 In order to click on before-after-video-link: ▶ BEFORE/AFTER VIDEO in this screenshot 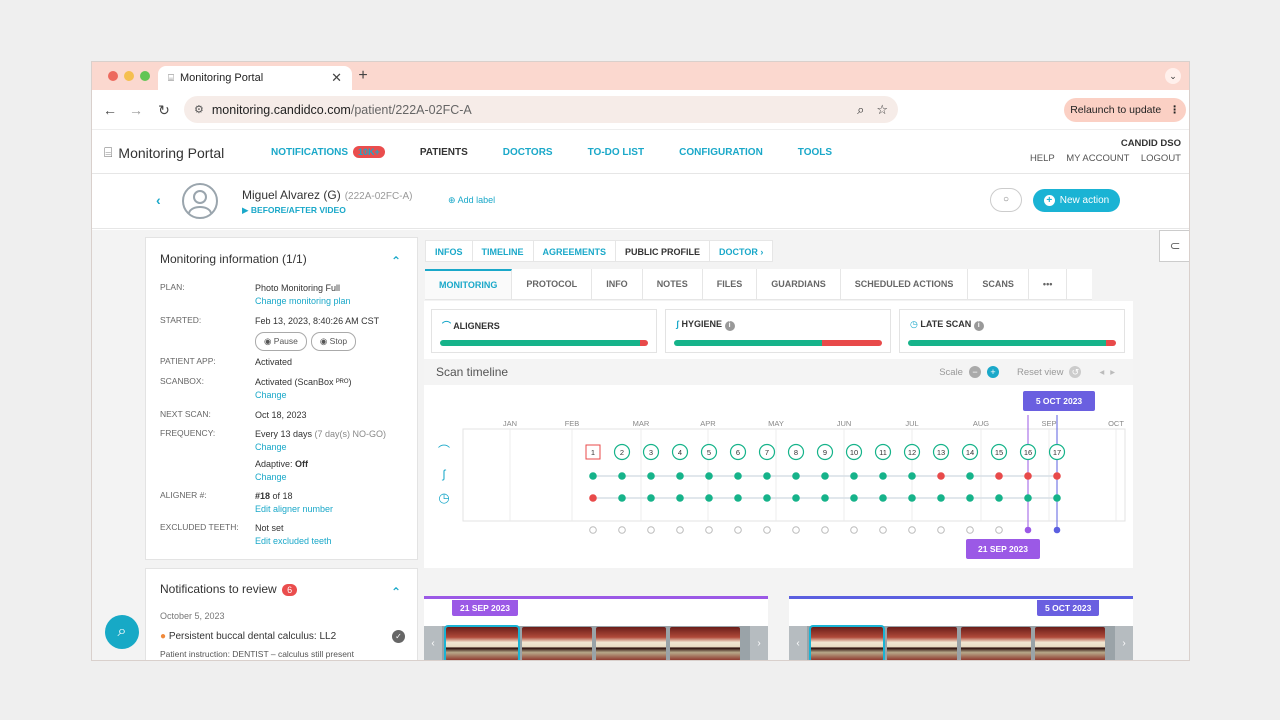, I will do `click(294, 210)`.